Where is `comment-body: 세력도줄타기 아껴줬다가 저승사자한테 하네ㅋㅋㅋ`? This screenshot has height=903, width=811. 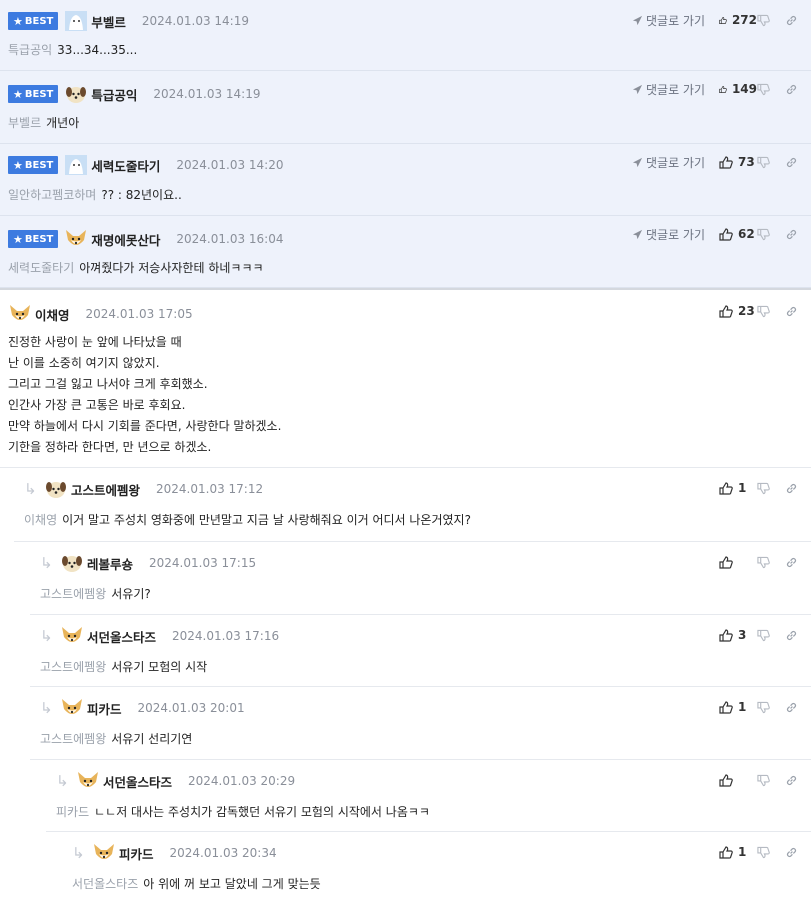
comment-body: 세력도줄타기 아껴줬다가 저승사자한테 하네ㅋㅋㅋ is located at coordinates (136, 267).